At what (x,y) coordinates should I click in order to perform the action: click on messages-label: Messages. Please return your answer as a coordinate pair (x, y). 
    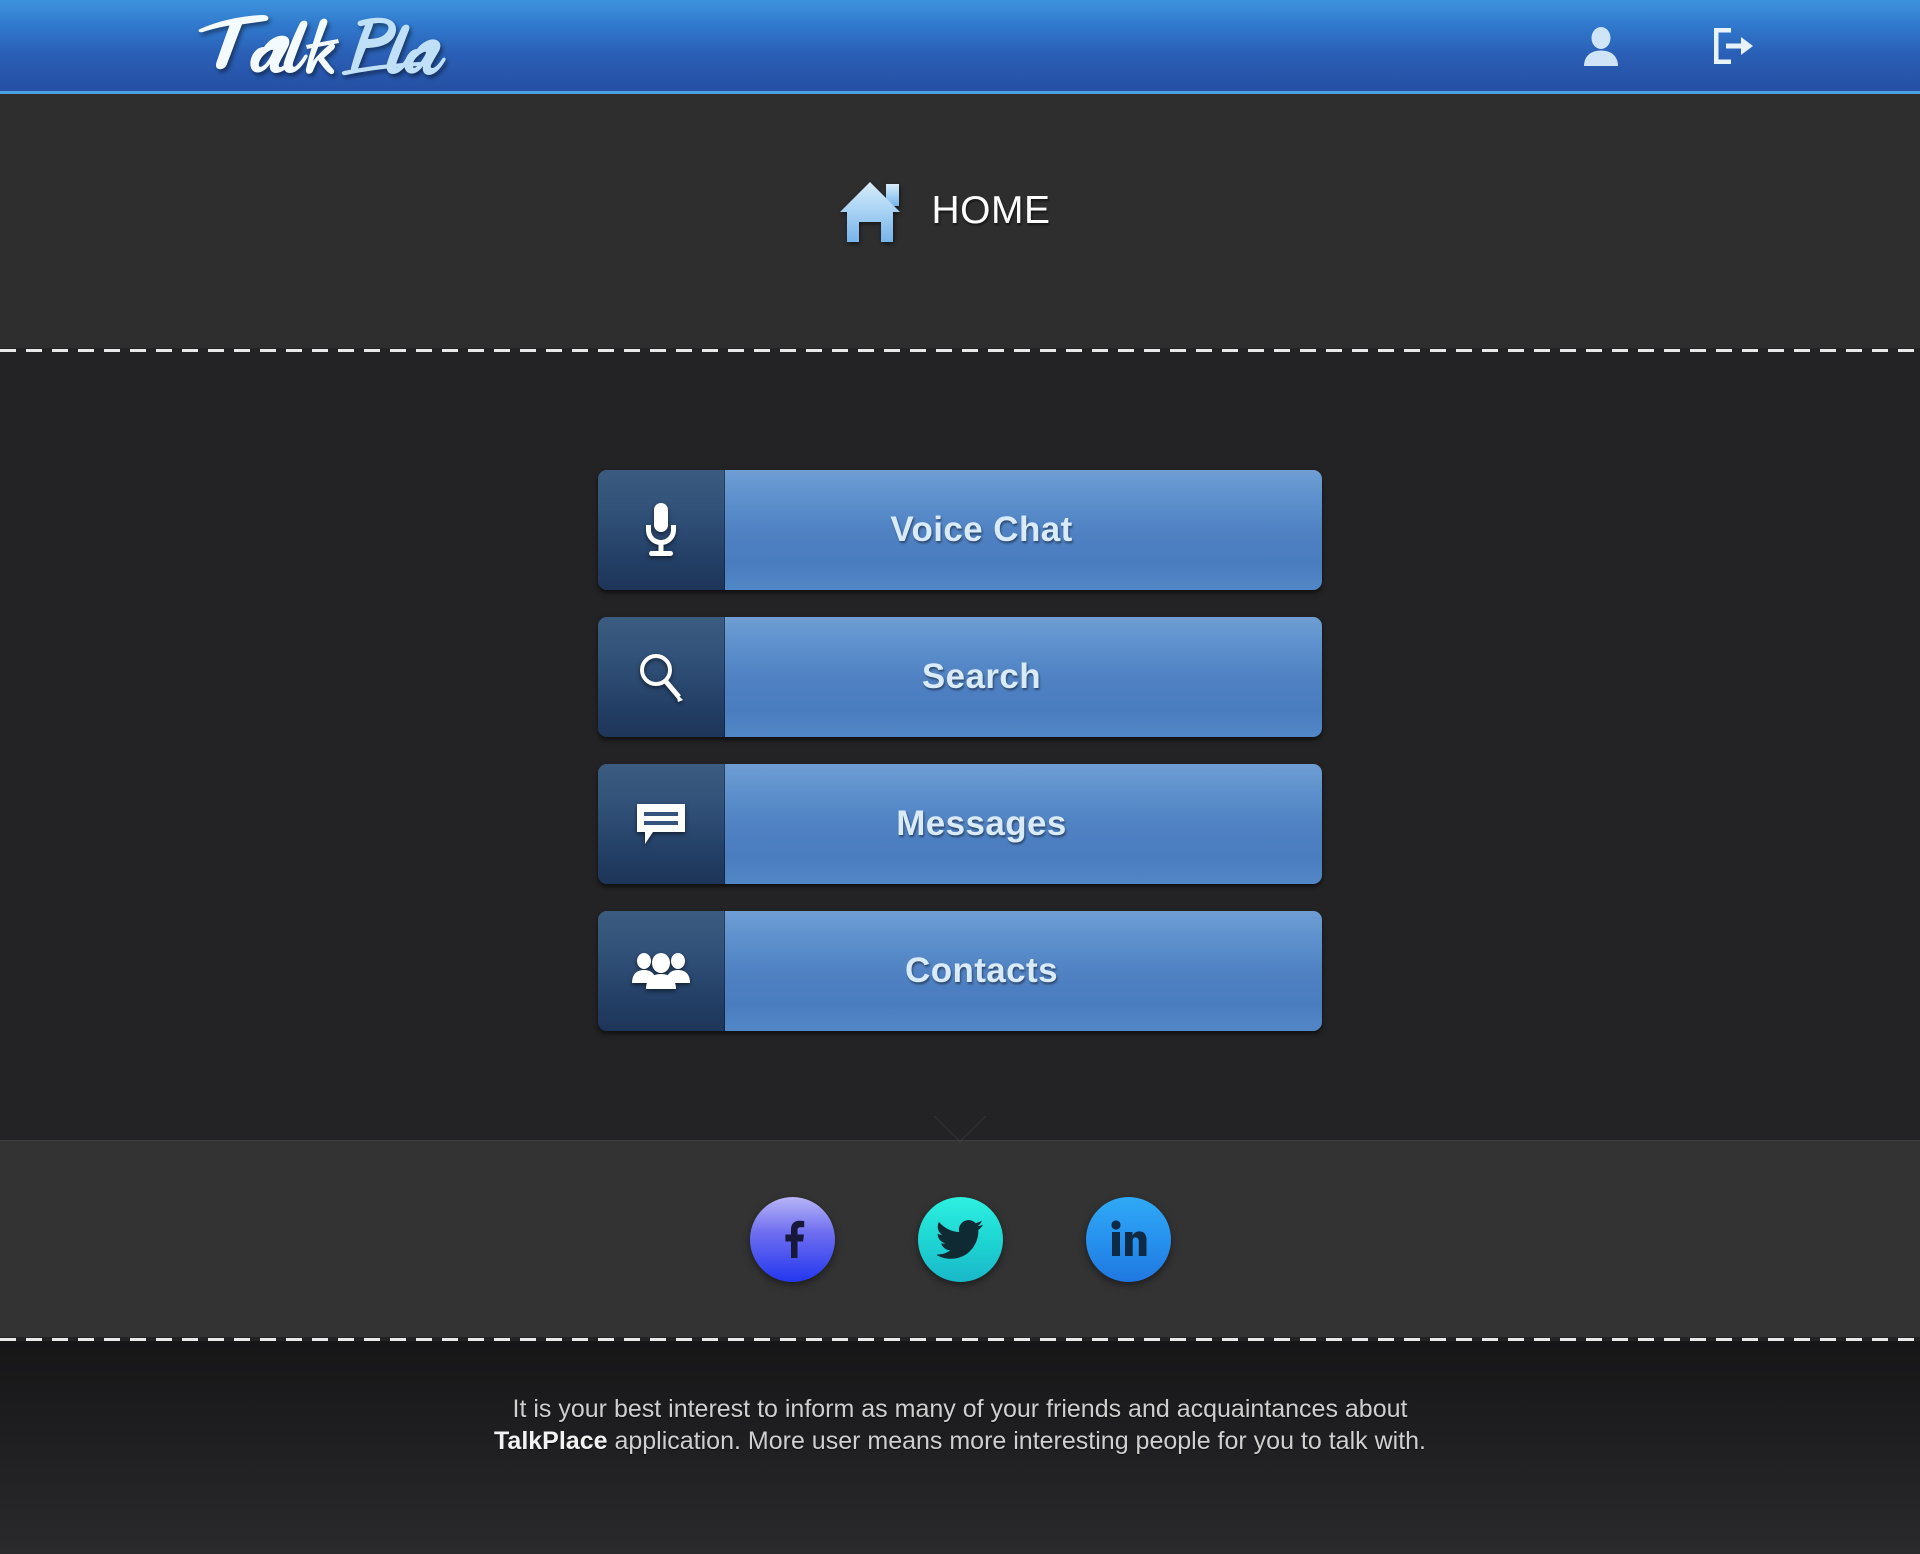
    Looking at the image, I should click on (981, 823).